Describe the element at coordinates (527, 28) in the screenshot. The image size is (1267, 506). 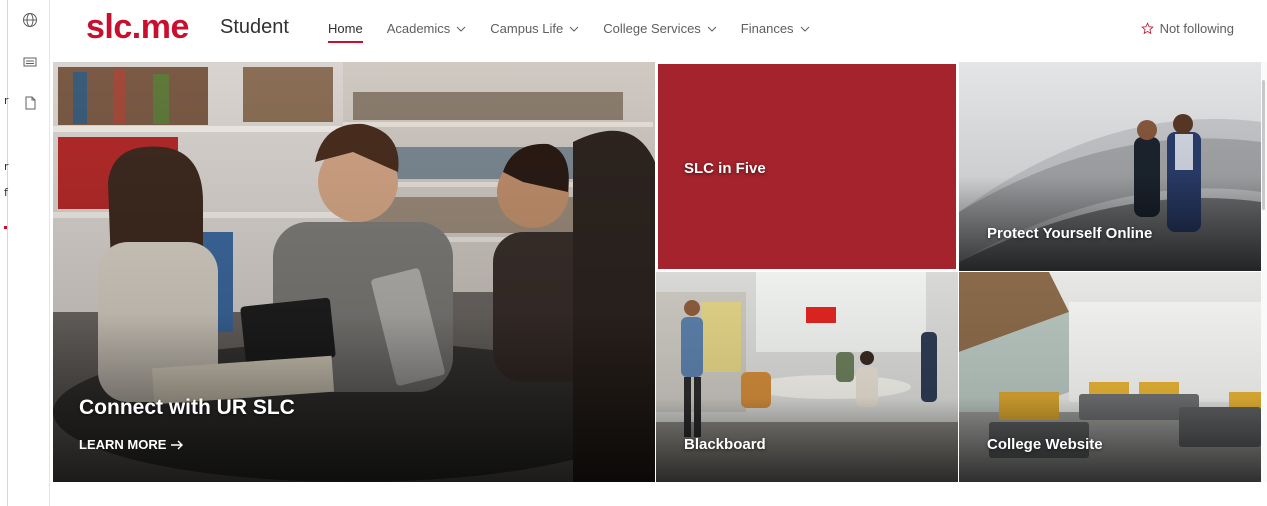
I see `nav-label: Campus Life` at that location.